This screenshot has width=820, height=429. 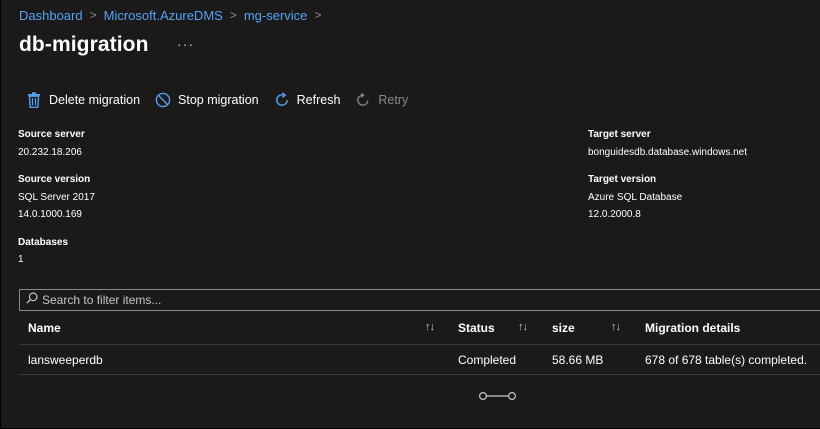 I want to click on delete-migration-button: Delete migration, so click(x=82, y=100).